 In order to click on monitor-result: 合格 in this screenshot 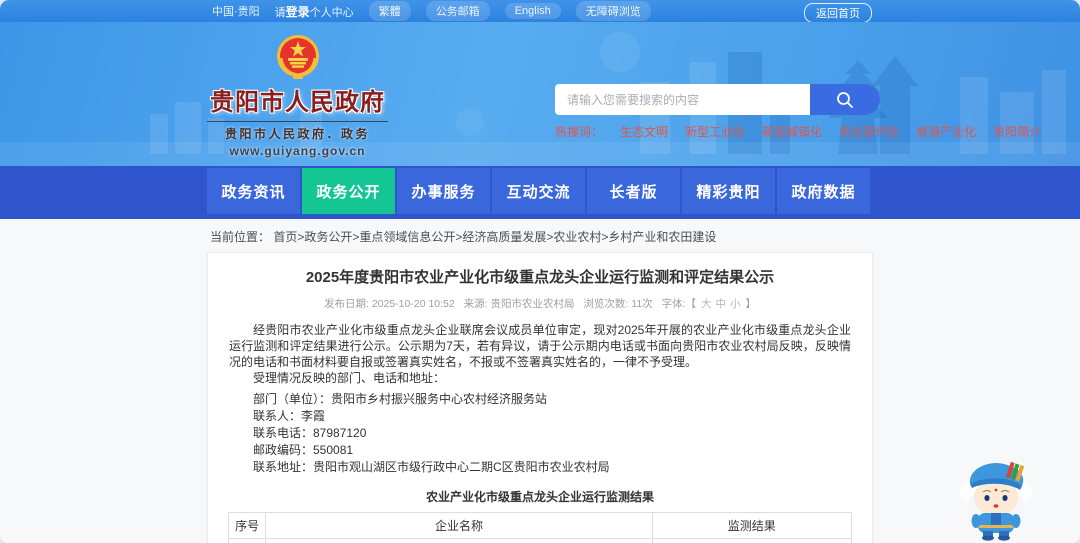, I will do `click(752, 540)`.